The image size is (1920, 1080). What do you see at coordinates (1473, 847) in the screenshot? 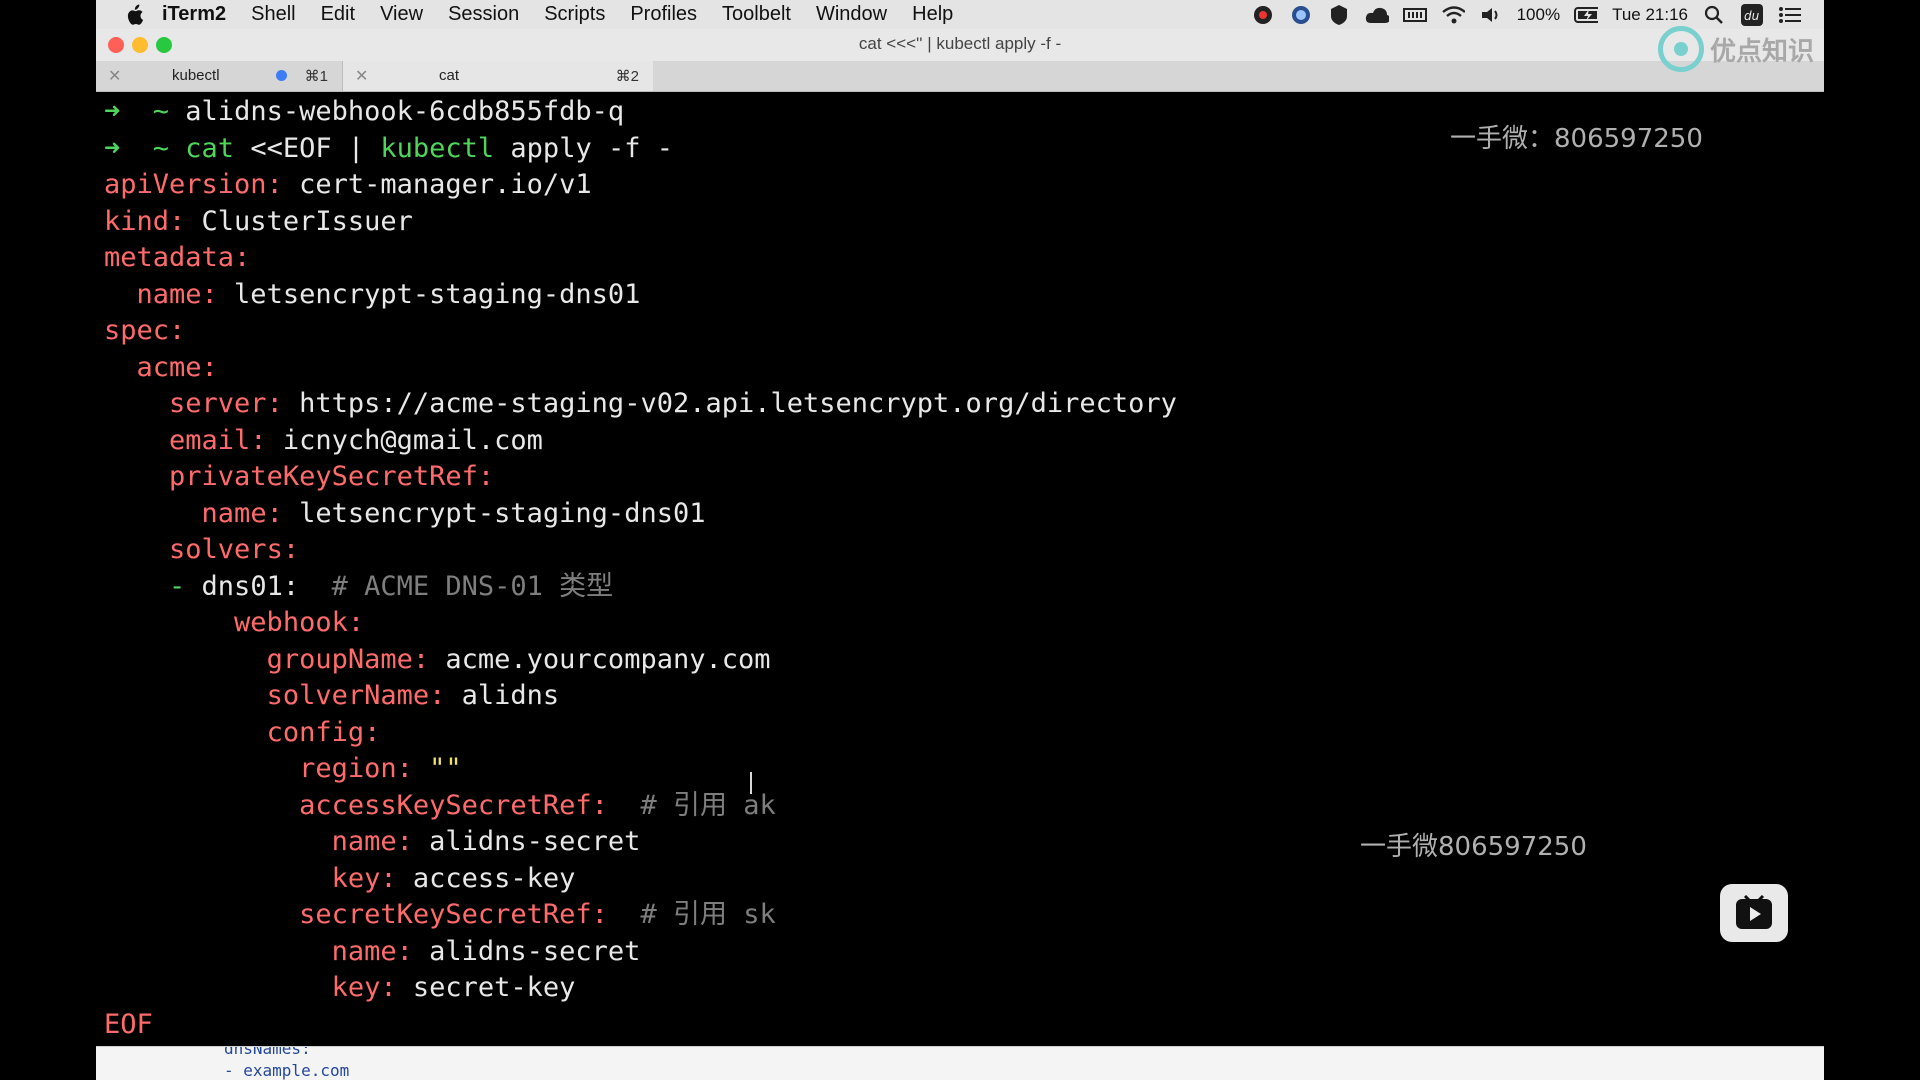
I see `contact-overlay-mid: 一手微806597250` at bounding box center [1473, 847].